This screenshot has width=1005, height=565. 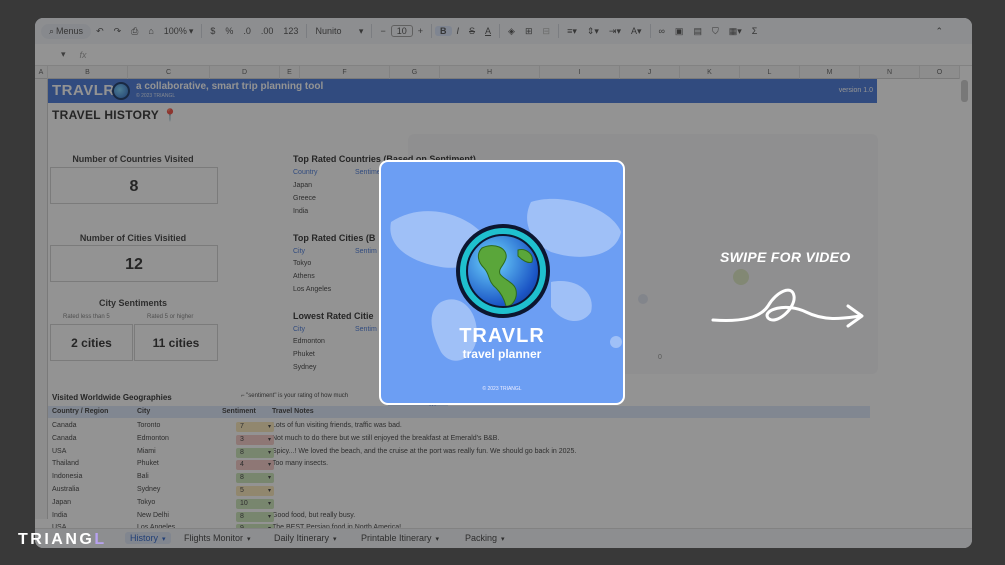 What do you see at coordinates (56, 539) in the screenshot?
I see `watermark-main: TRIANG` at bounding box center [56, 539].